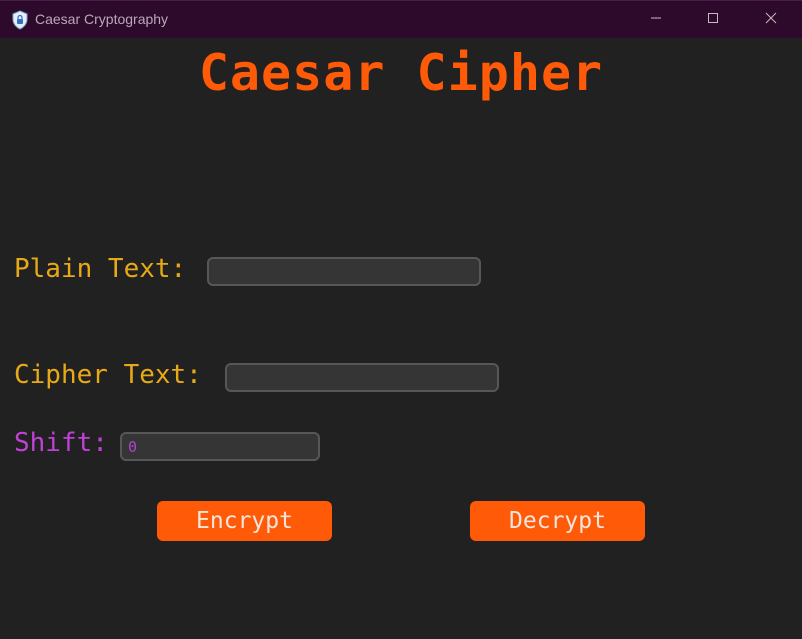  Describe the element at coordinates (344, 271) in the screenshot. I see `plain-text-input` at that location.